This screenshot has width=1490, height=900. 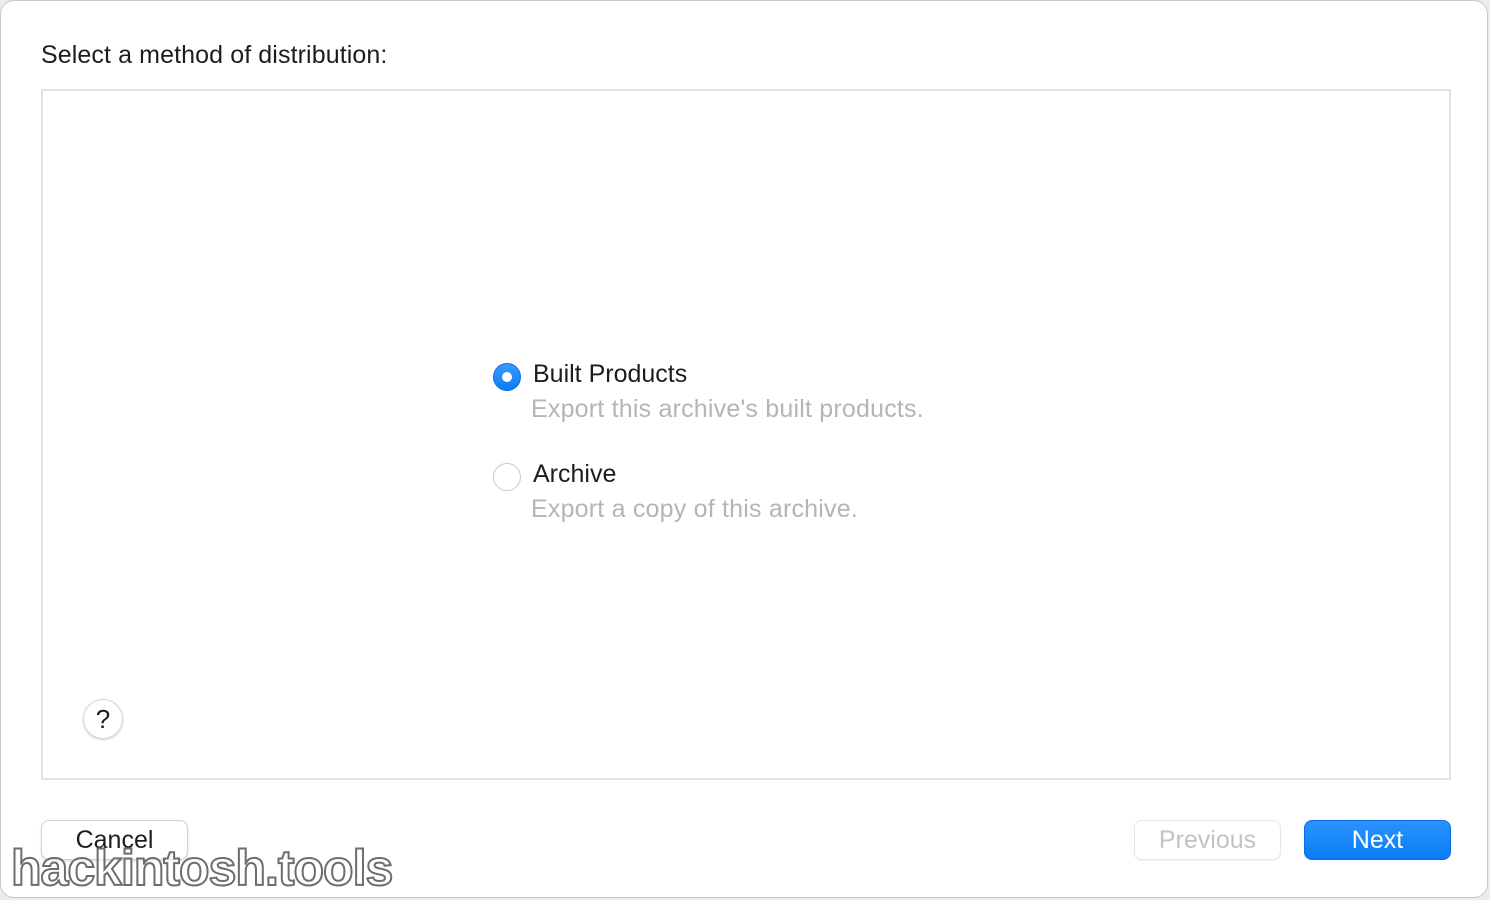 What do you see at coordinates (574, 474) in the screenshot?
I see `option-title: Archive` at bounding box center [574, 474].